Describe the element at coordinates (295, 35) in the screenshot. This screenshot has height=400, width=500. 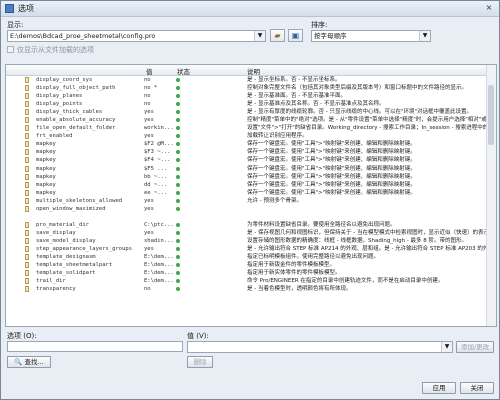
I see `save-icon: ▣` at that location.